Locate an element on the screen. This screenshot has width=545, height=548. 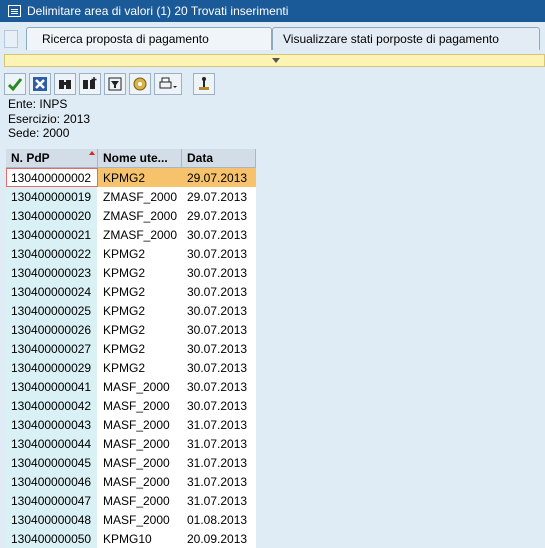
cell-npdp: 130400000041 is located at coordinates (52, 386).